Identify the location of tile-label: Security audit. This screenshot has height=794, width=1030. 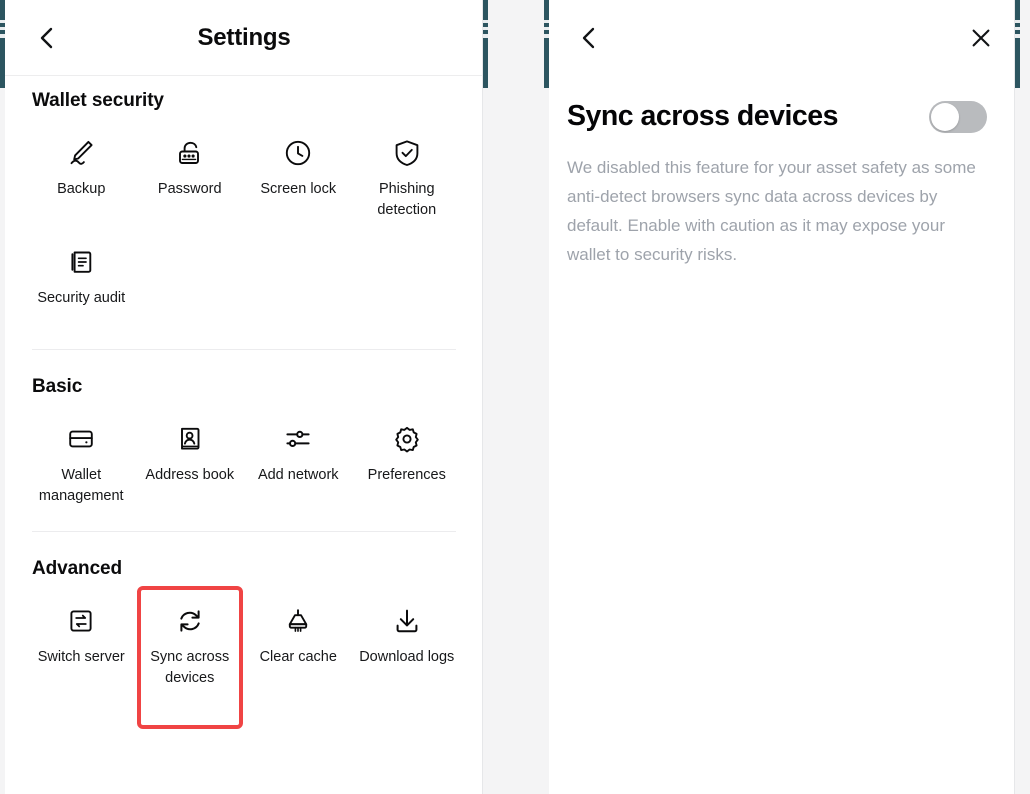
(81, 298).